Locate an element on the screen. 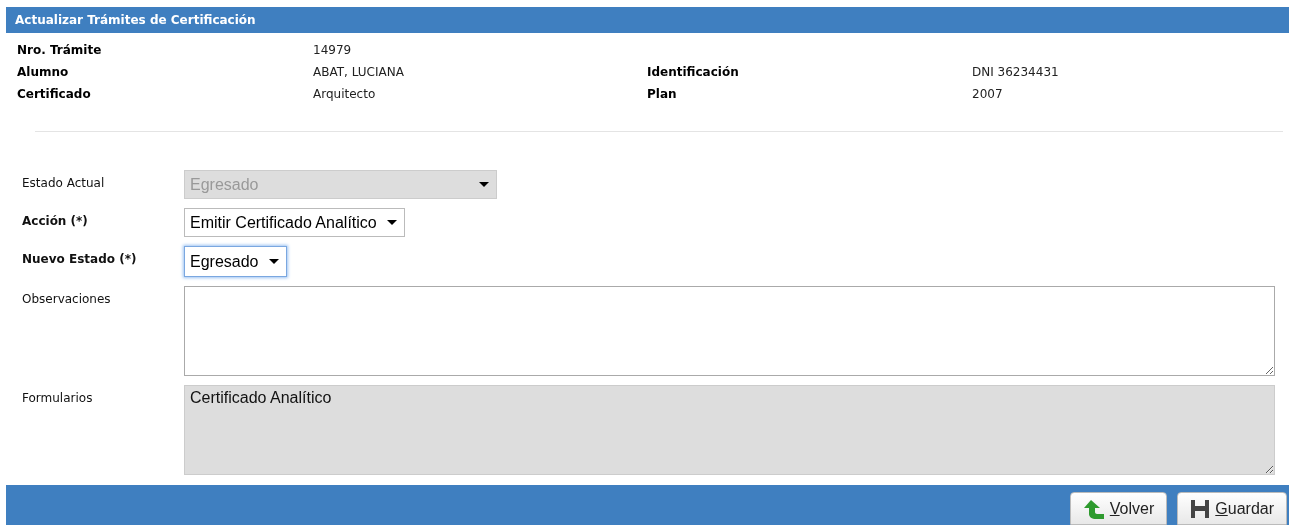 This screenshot has height=526, width=1289. observations-field is located at coordinates (729, 331).